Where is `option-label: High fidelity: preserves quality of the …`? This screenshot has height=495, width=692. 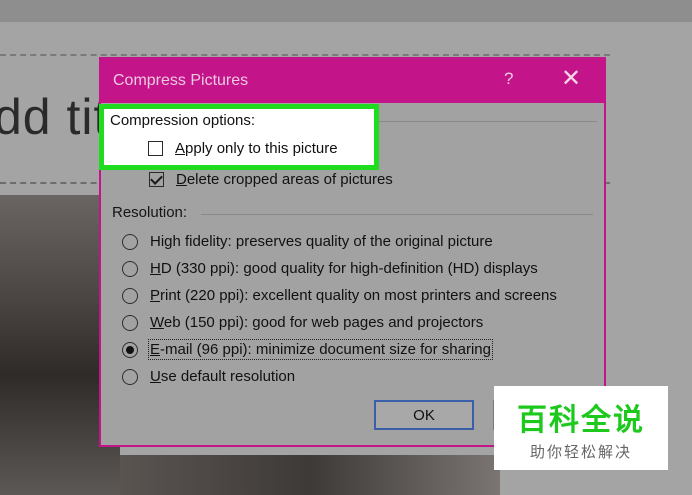
option-label: High fidelity: preserves quality of the … is located at coordinates (321, 241).